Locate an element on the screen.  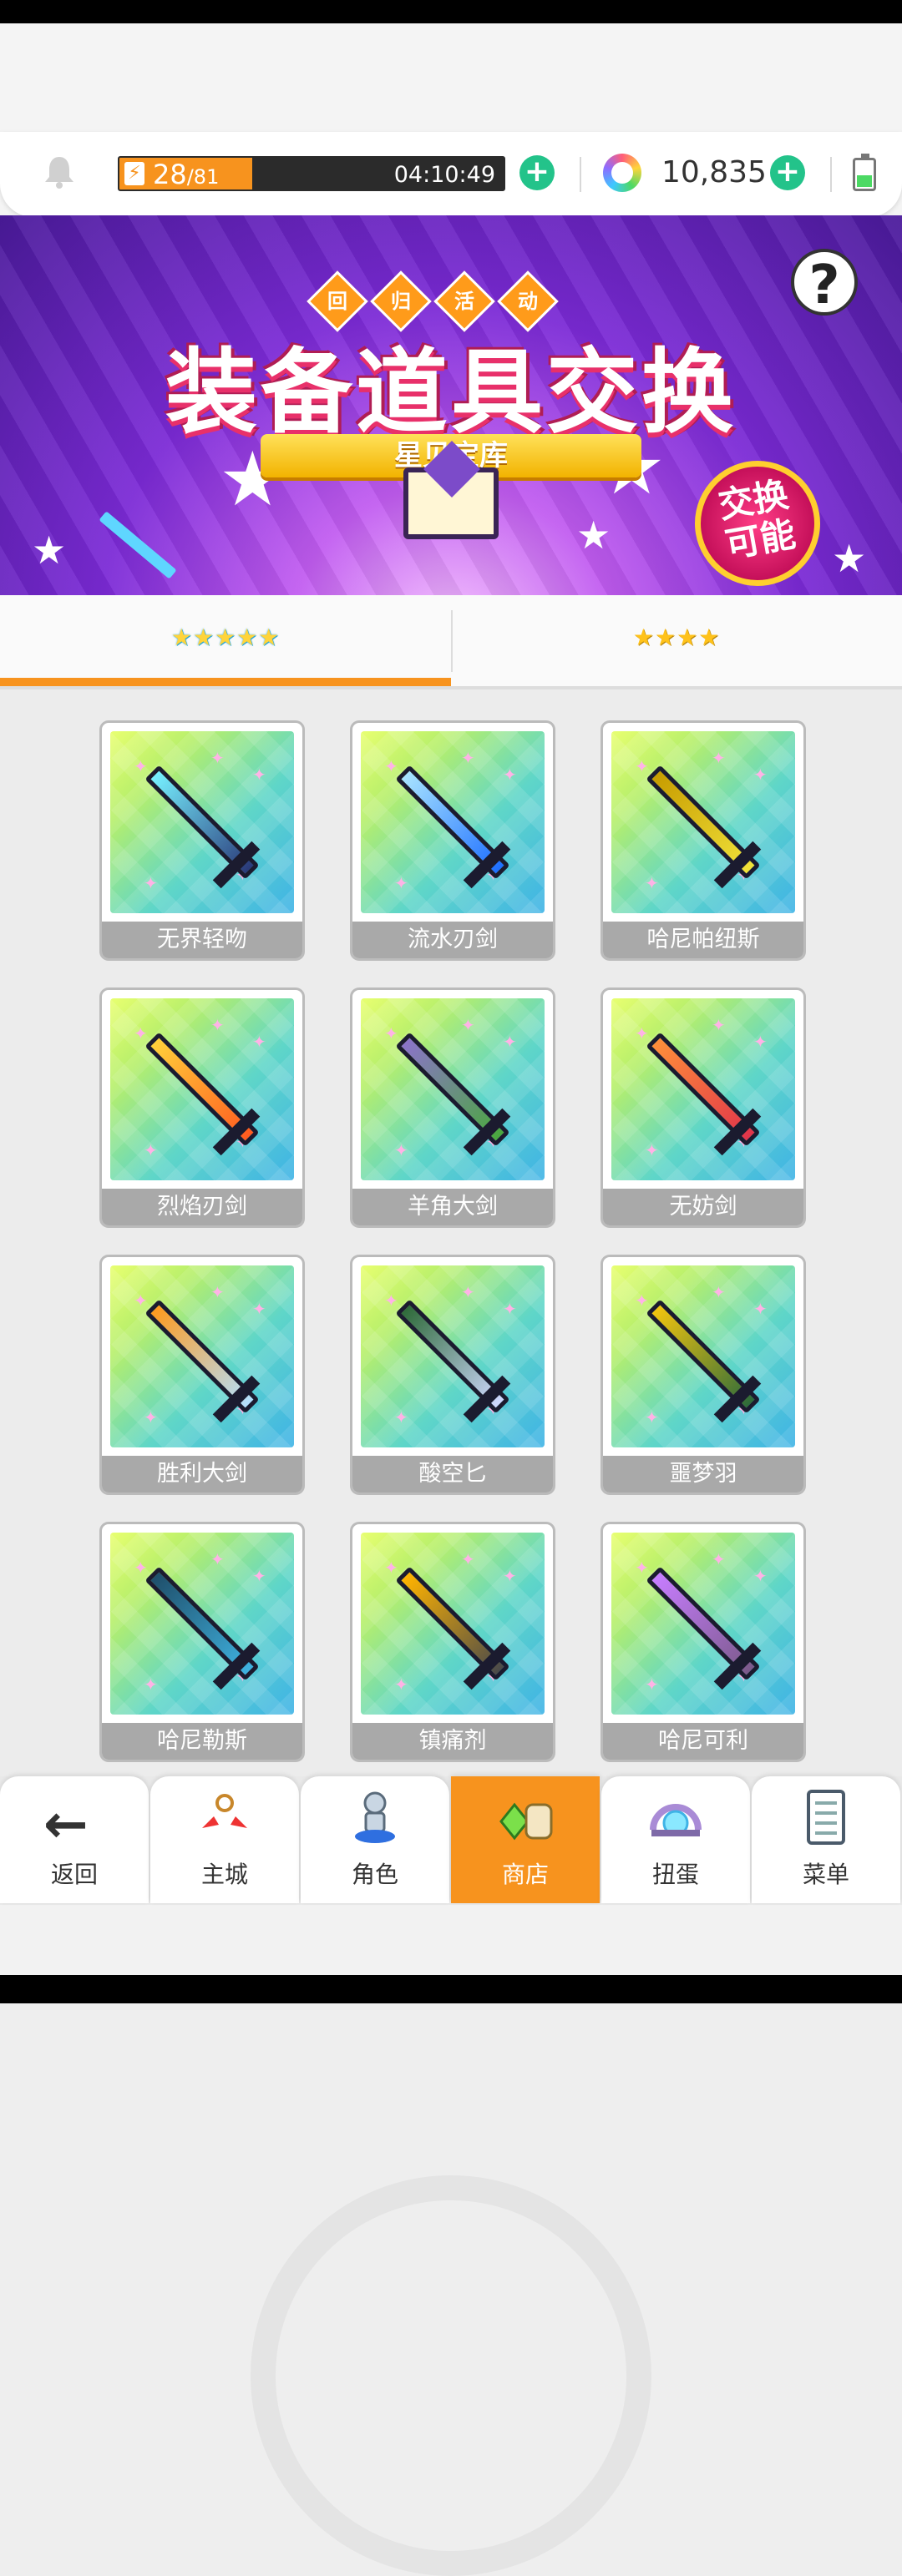
nav-castle: 主城 is located at coordinates (224, 1840).